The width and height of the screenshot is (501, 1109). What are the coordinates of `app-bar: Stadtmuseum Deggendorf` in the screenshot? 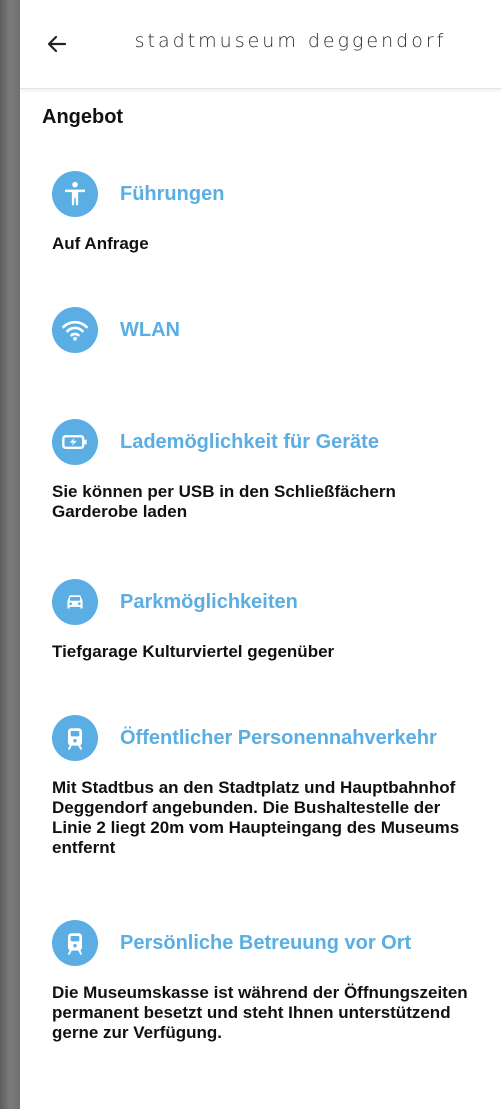 It's located at (260, 44).